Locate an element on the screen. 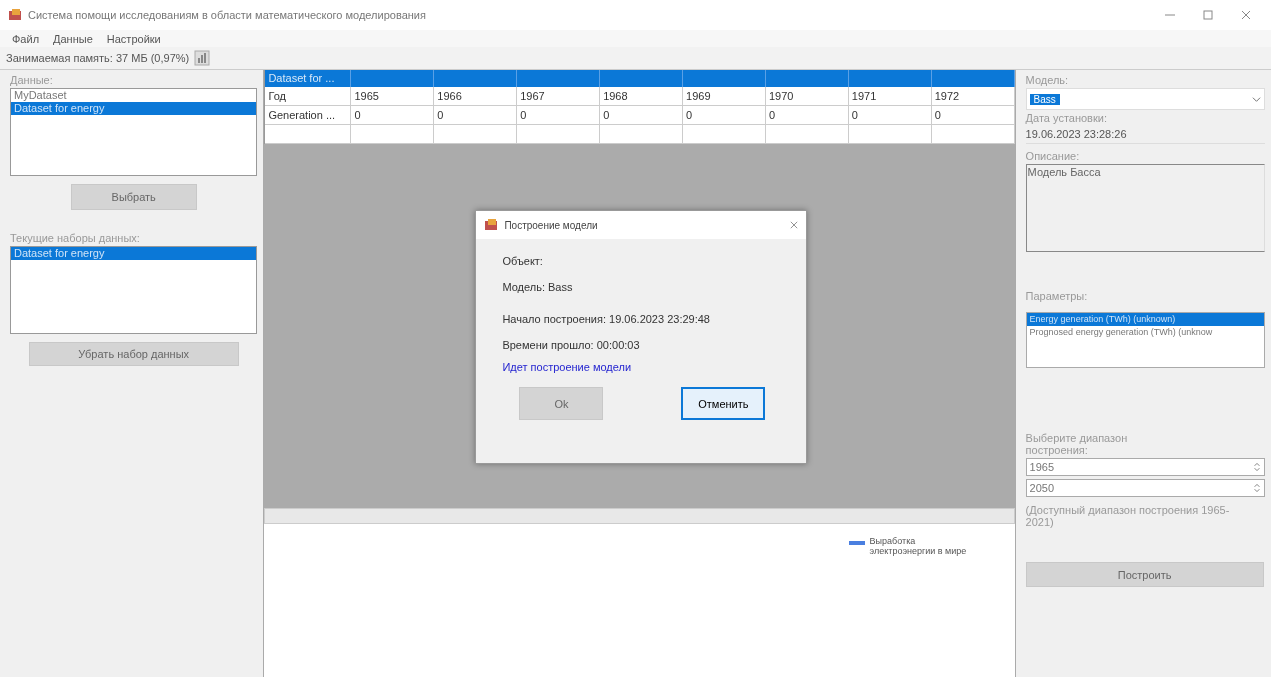 Image resolution: width=1271 pixels, height=680 pixels. number-field: 2050 is located at coordinates (1145, 488).